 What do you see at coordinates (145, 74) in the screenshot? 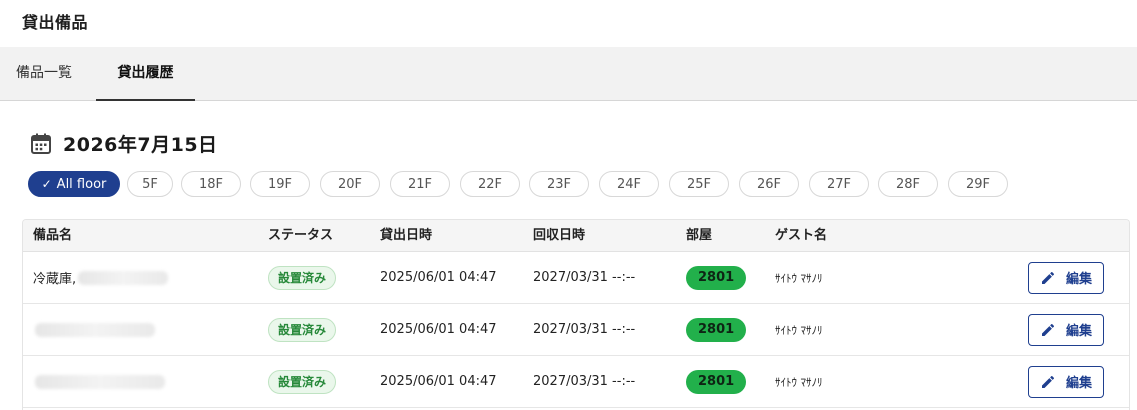
I see `tab-lending-history: 貸出履歴` at bounding box center [145, 74].